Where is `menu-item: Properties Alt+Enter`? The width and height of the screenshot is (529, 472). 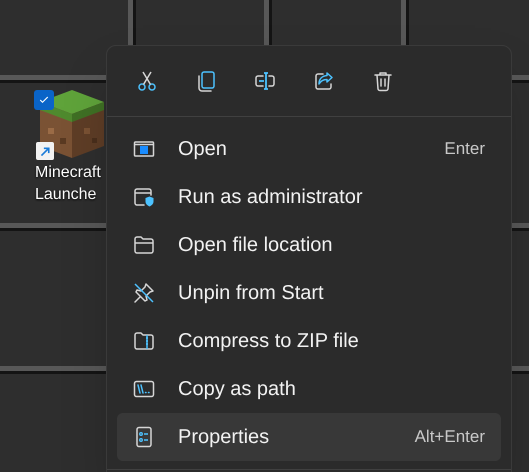
menu-item: Properties Alt+Enter is located at coordinates (309, 437).